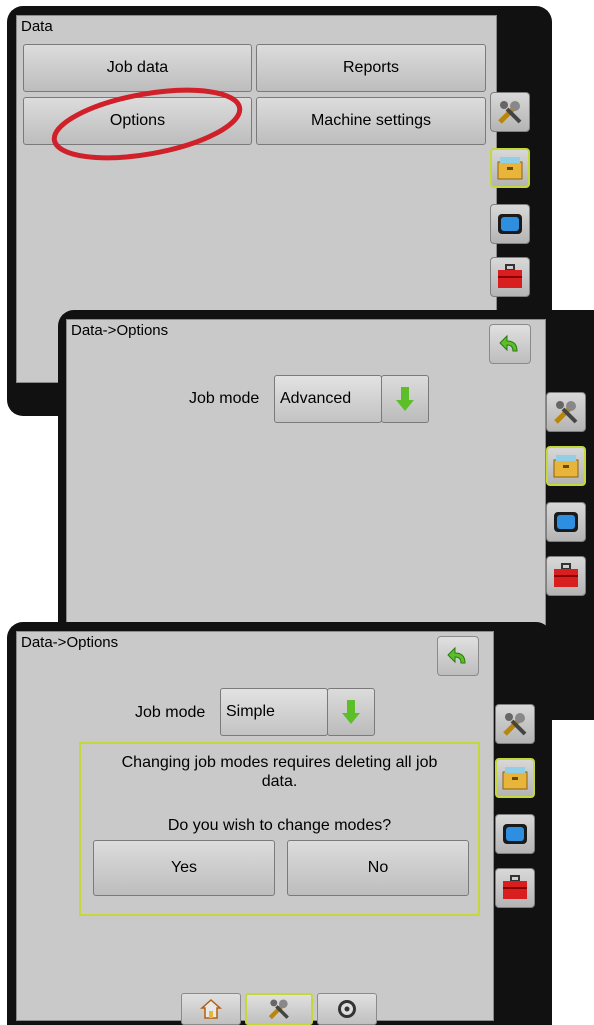 The image size is (594, 1025). I want to click on gauge-tab, so click(347, 1009).